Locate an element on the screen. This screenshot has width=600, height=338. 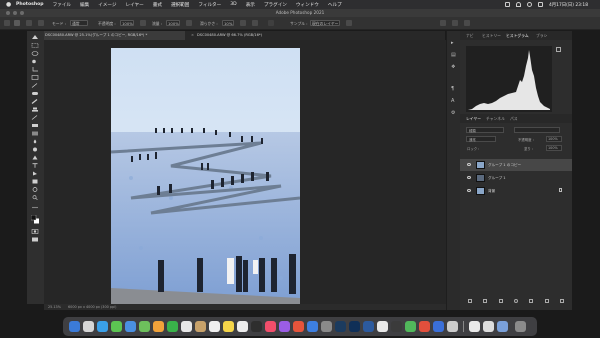
menu-filter: フィルター is located at coordinates (209, 5).